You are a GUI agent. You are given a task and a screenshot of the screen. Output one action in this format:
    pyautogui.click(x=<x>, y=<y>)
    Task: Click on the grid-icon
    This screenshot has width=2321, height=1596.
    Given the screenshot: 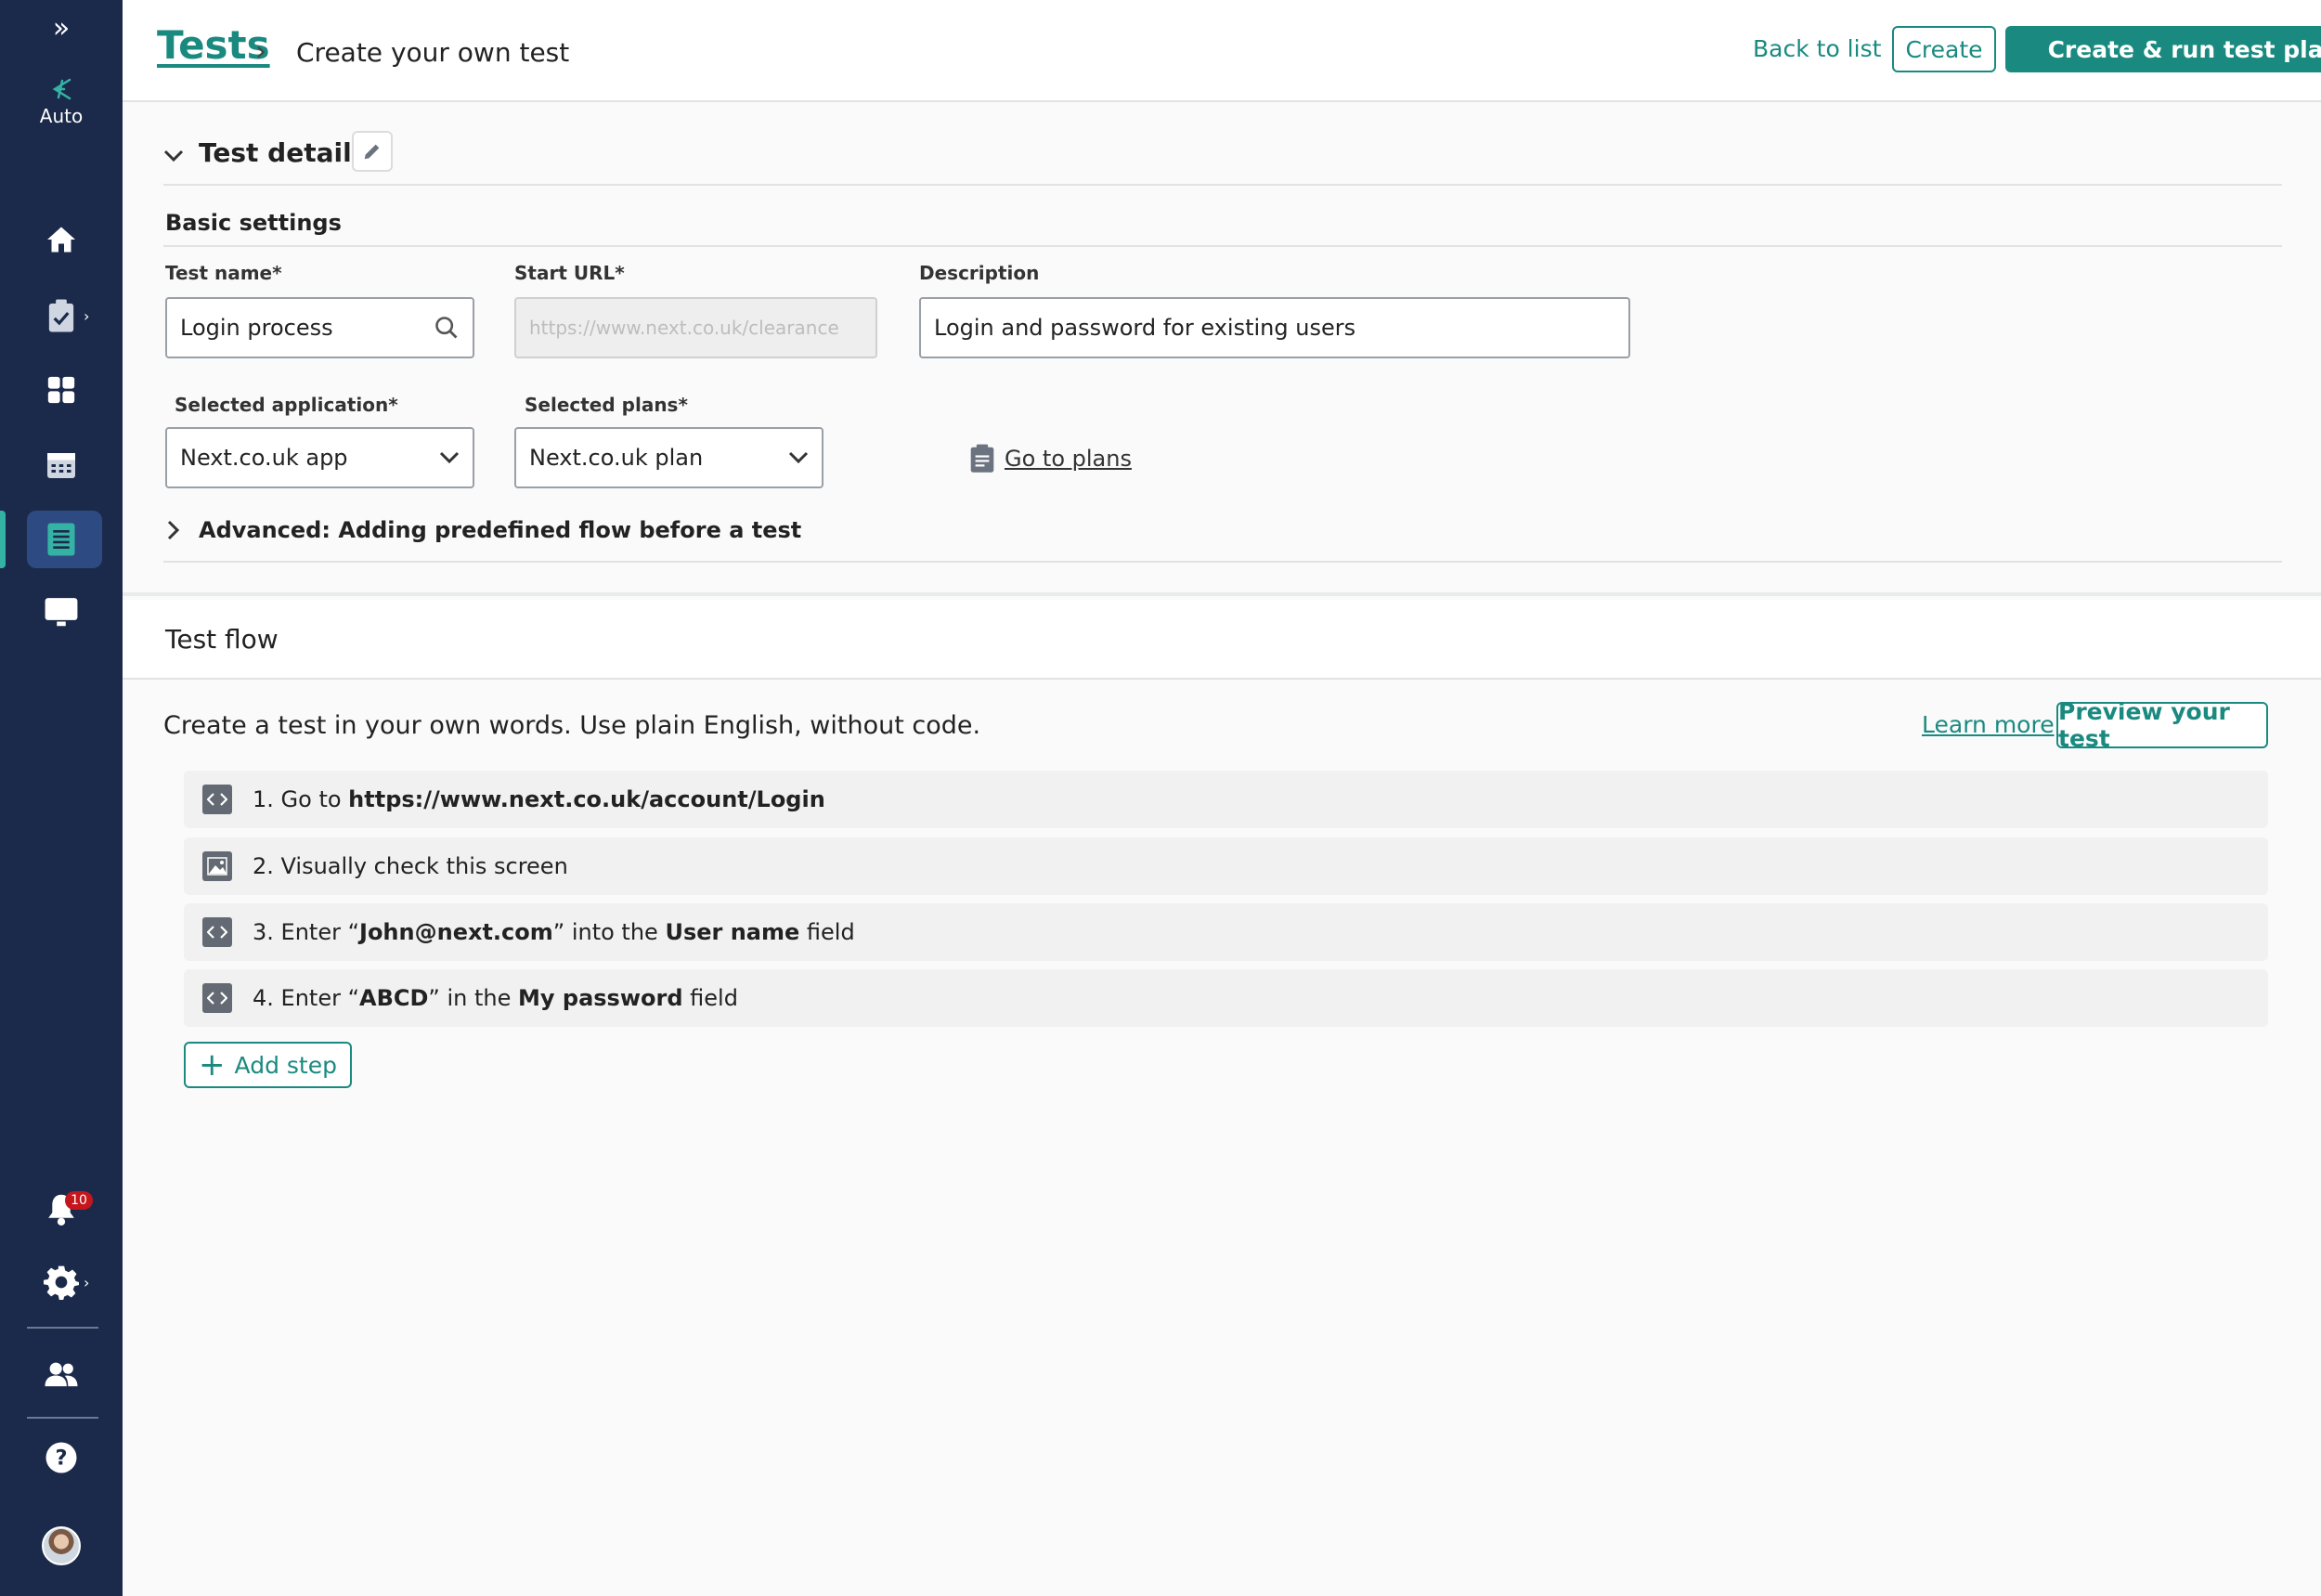 What is the action you would take?
    pyautogui.click(x=61, y=390)
    